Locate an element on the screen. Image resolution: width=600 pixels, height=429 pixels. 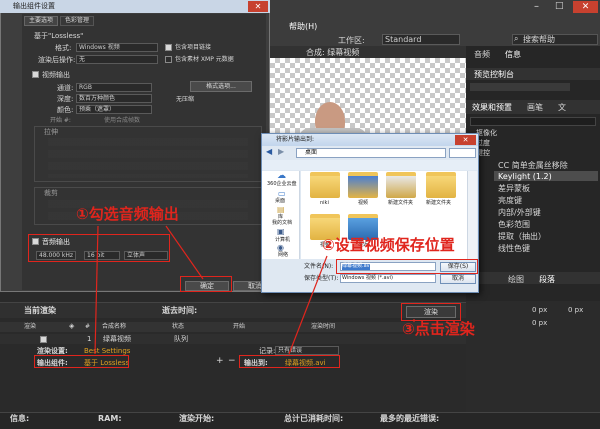
save-dialog-close-button: ✕ is located at coordinates (465, 140).